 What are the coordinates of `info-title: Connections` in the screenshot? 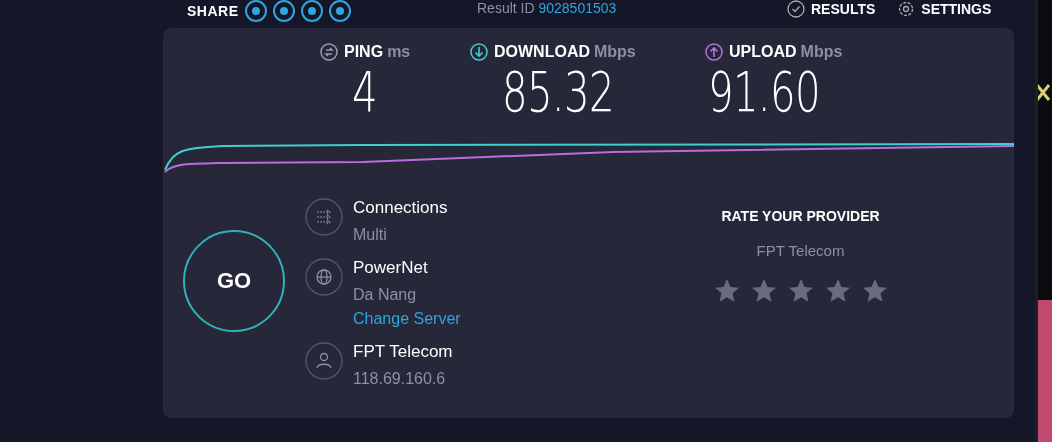 It's located at (400, 208).